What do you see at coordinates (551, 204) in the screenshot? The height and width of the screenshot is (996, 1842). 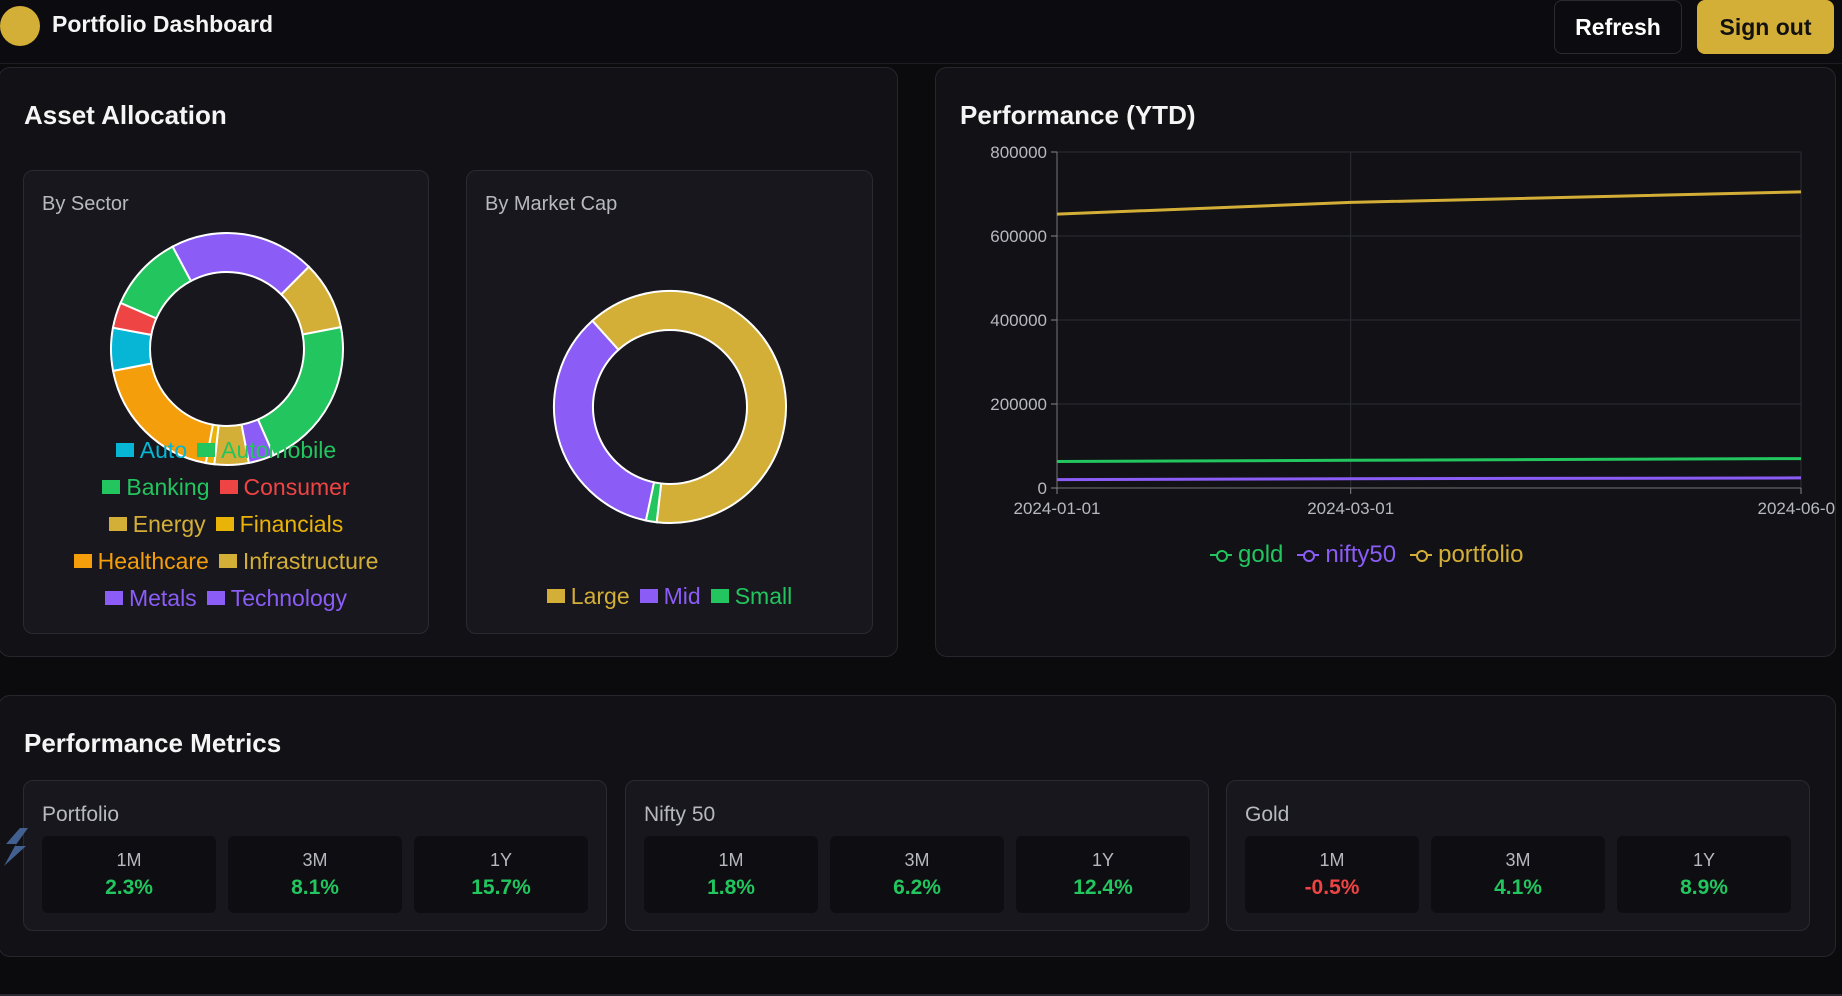 I see `by-market-cap-title: By Market Cap` at bounding box center [551, 204].